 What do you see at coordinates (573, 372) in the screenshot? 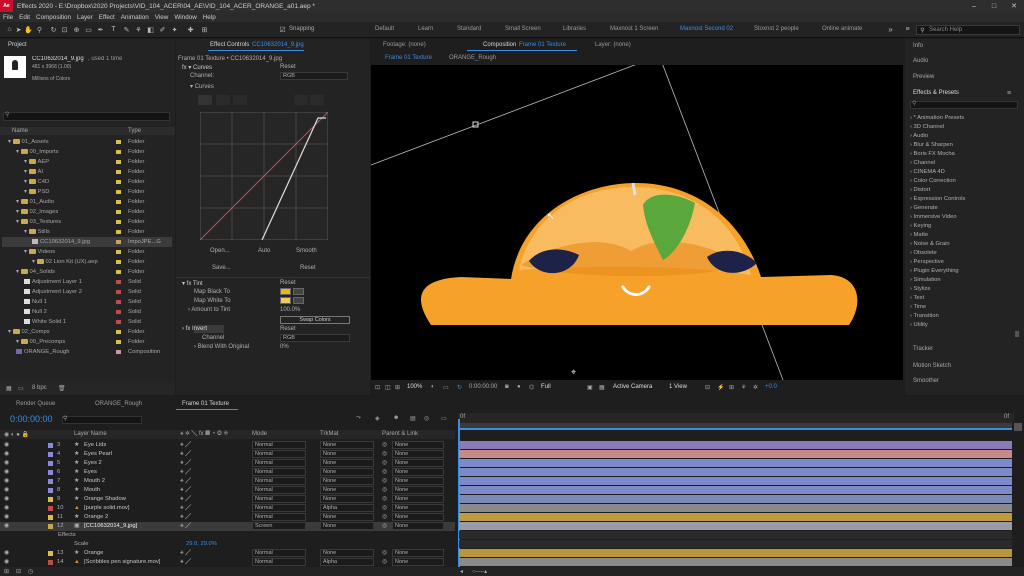
I see `anchor-point-icon: ⌖` at bounding box center [573, 372].